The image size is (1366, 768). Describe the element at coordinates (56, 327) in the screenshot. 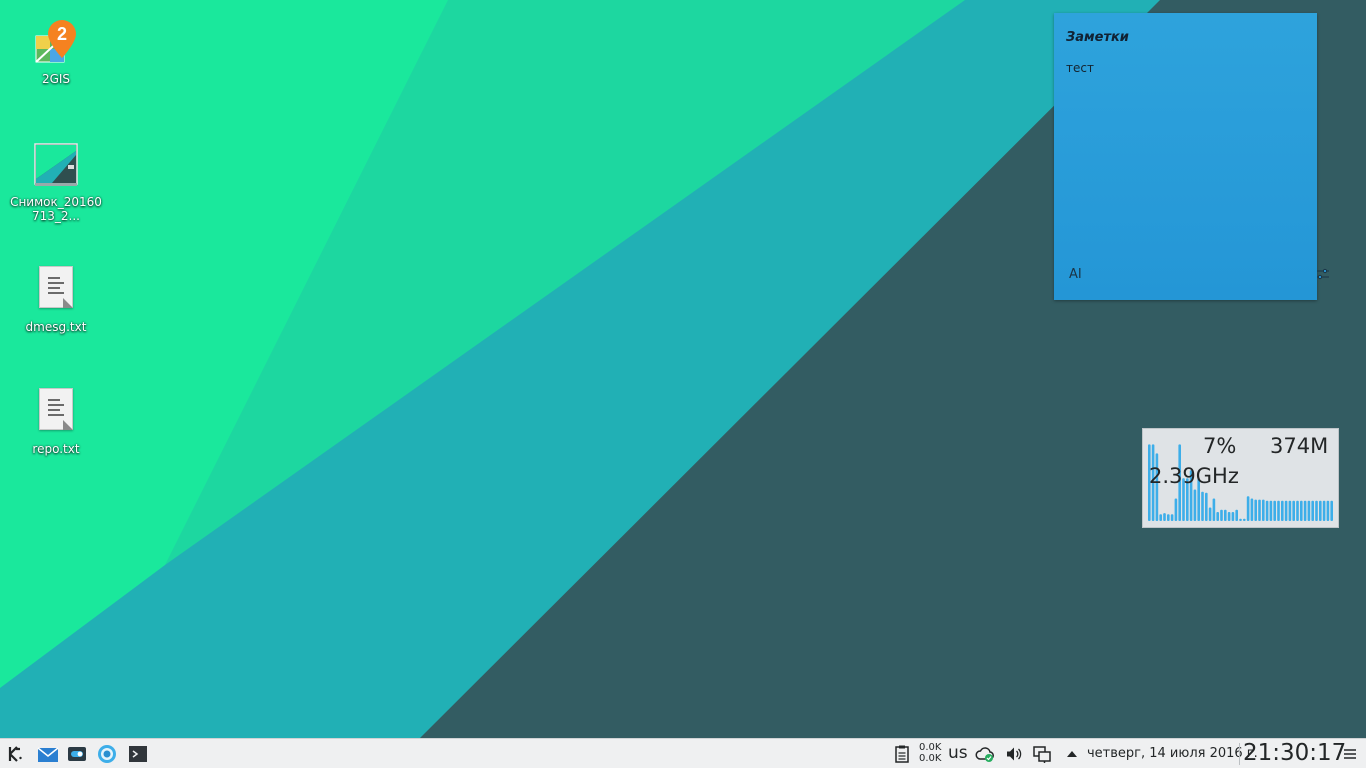

I see `desktop-icon-label: dmesg.txt` at that location.